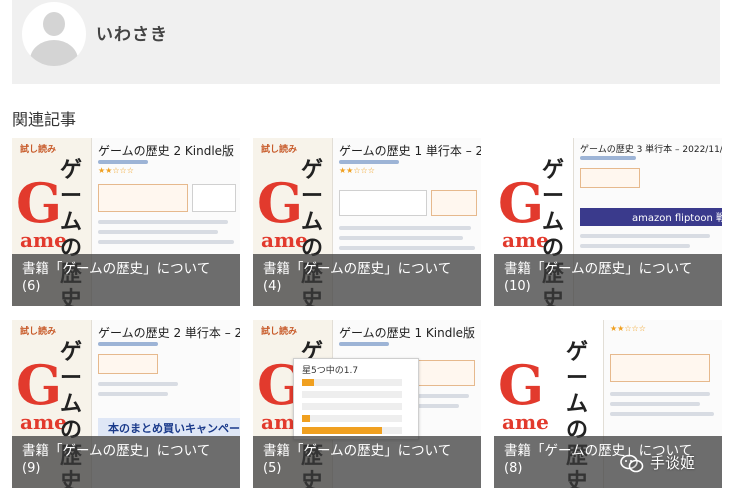  What do you see at coordinates (407, 333) in the screenshot?
I see `product-title: ゲームの歴史 1 Kindle版` at bounding box center [407, 333].